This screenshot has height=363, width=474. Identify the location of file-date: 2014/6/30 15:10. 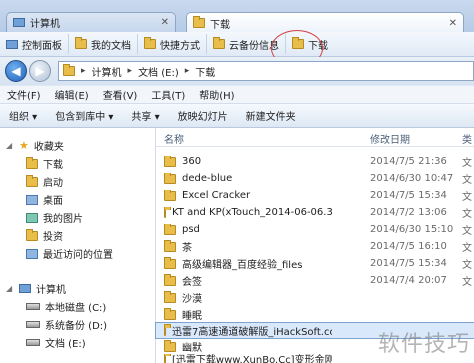
(412, 229).